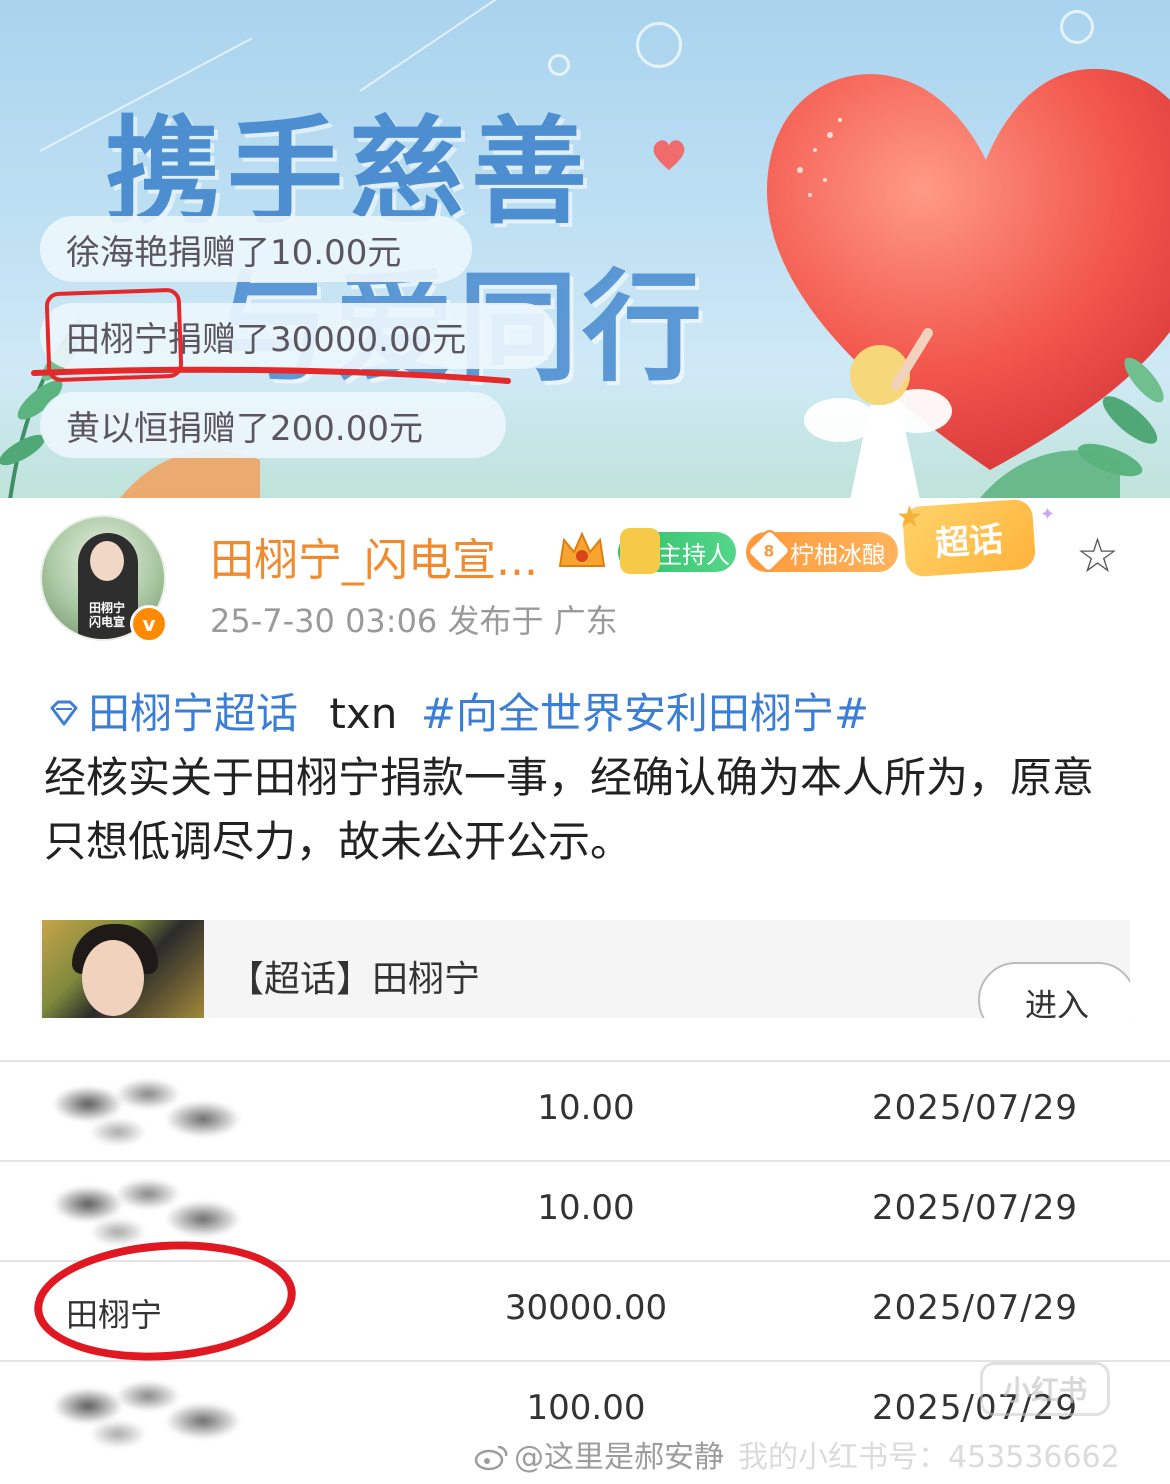 The height and width of the screenshot is (1484, 1170). I want to click on weibo-icon, so click(491, 1458).